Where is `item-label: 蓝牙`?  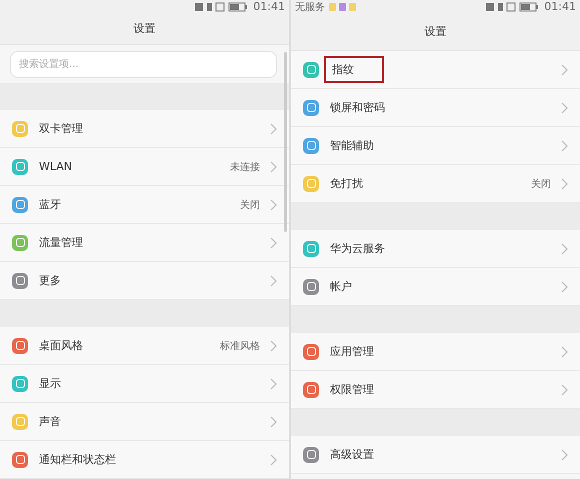
item-label: 蓝牙 is located at coordinates (50, 205).